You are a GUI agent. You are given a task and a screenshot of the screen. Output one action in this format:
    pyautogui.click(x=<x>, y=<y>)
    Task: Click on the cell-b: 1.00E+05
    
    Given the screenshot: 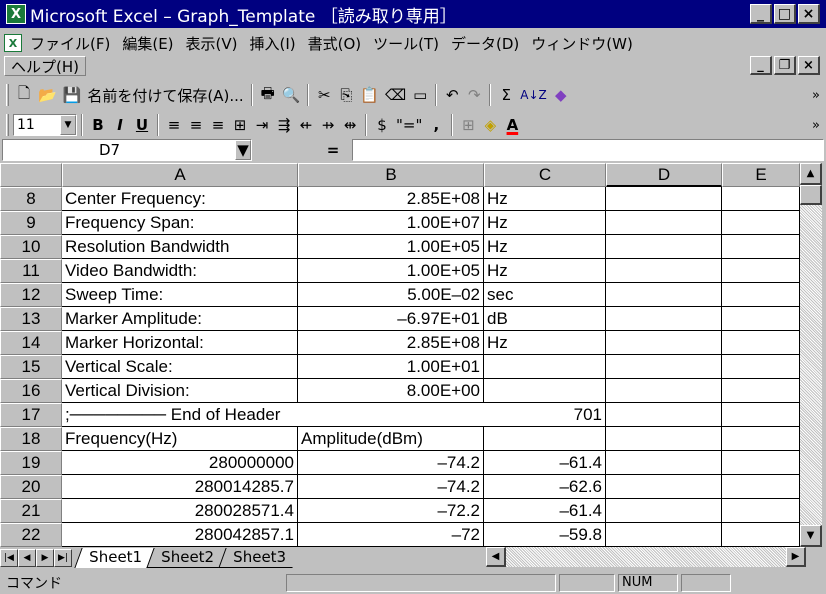 What is the action you would take?
    pyautogui.click(x=391, y=247)
    